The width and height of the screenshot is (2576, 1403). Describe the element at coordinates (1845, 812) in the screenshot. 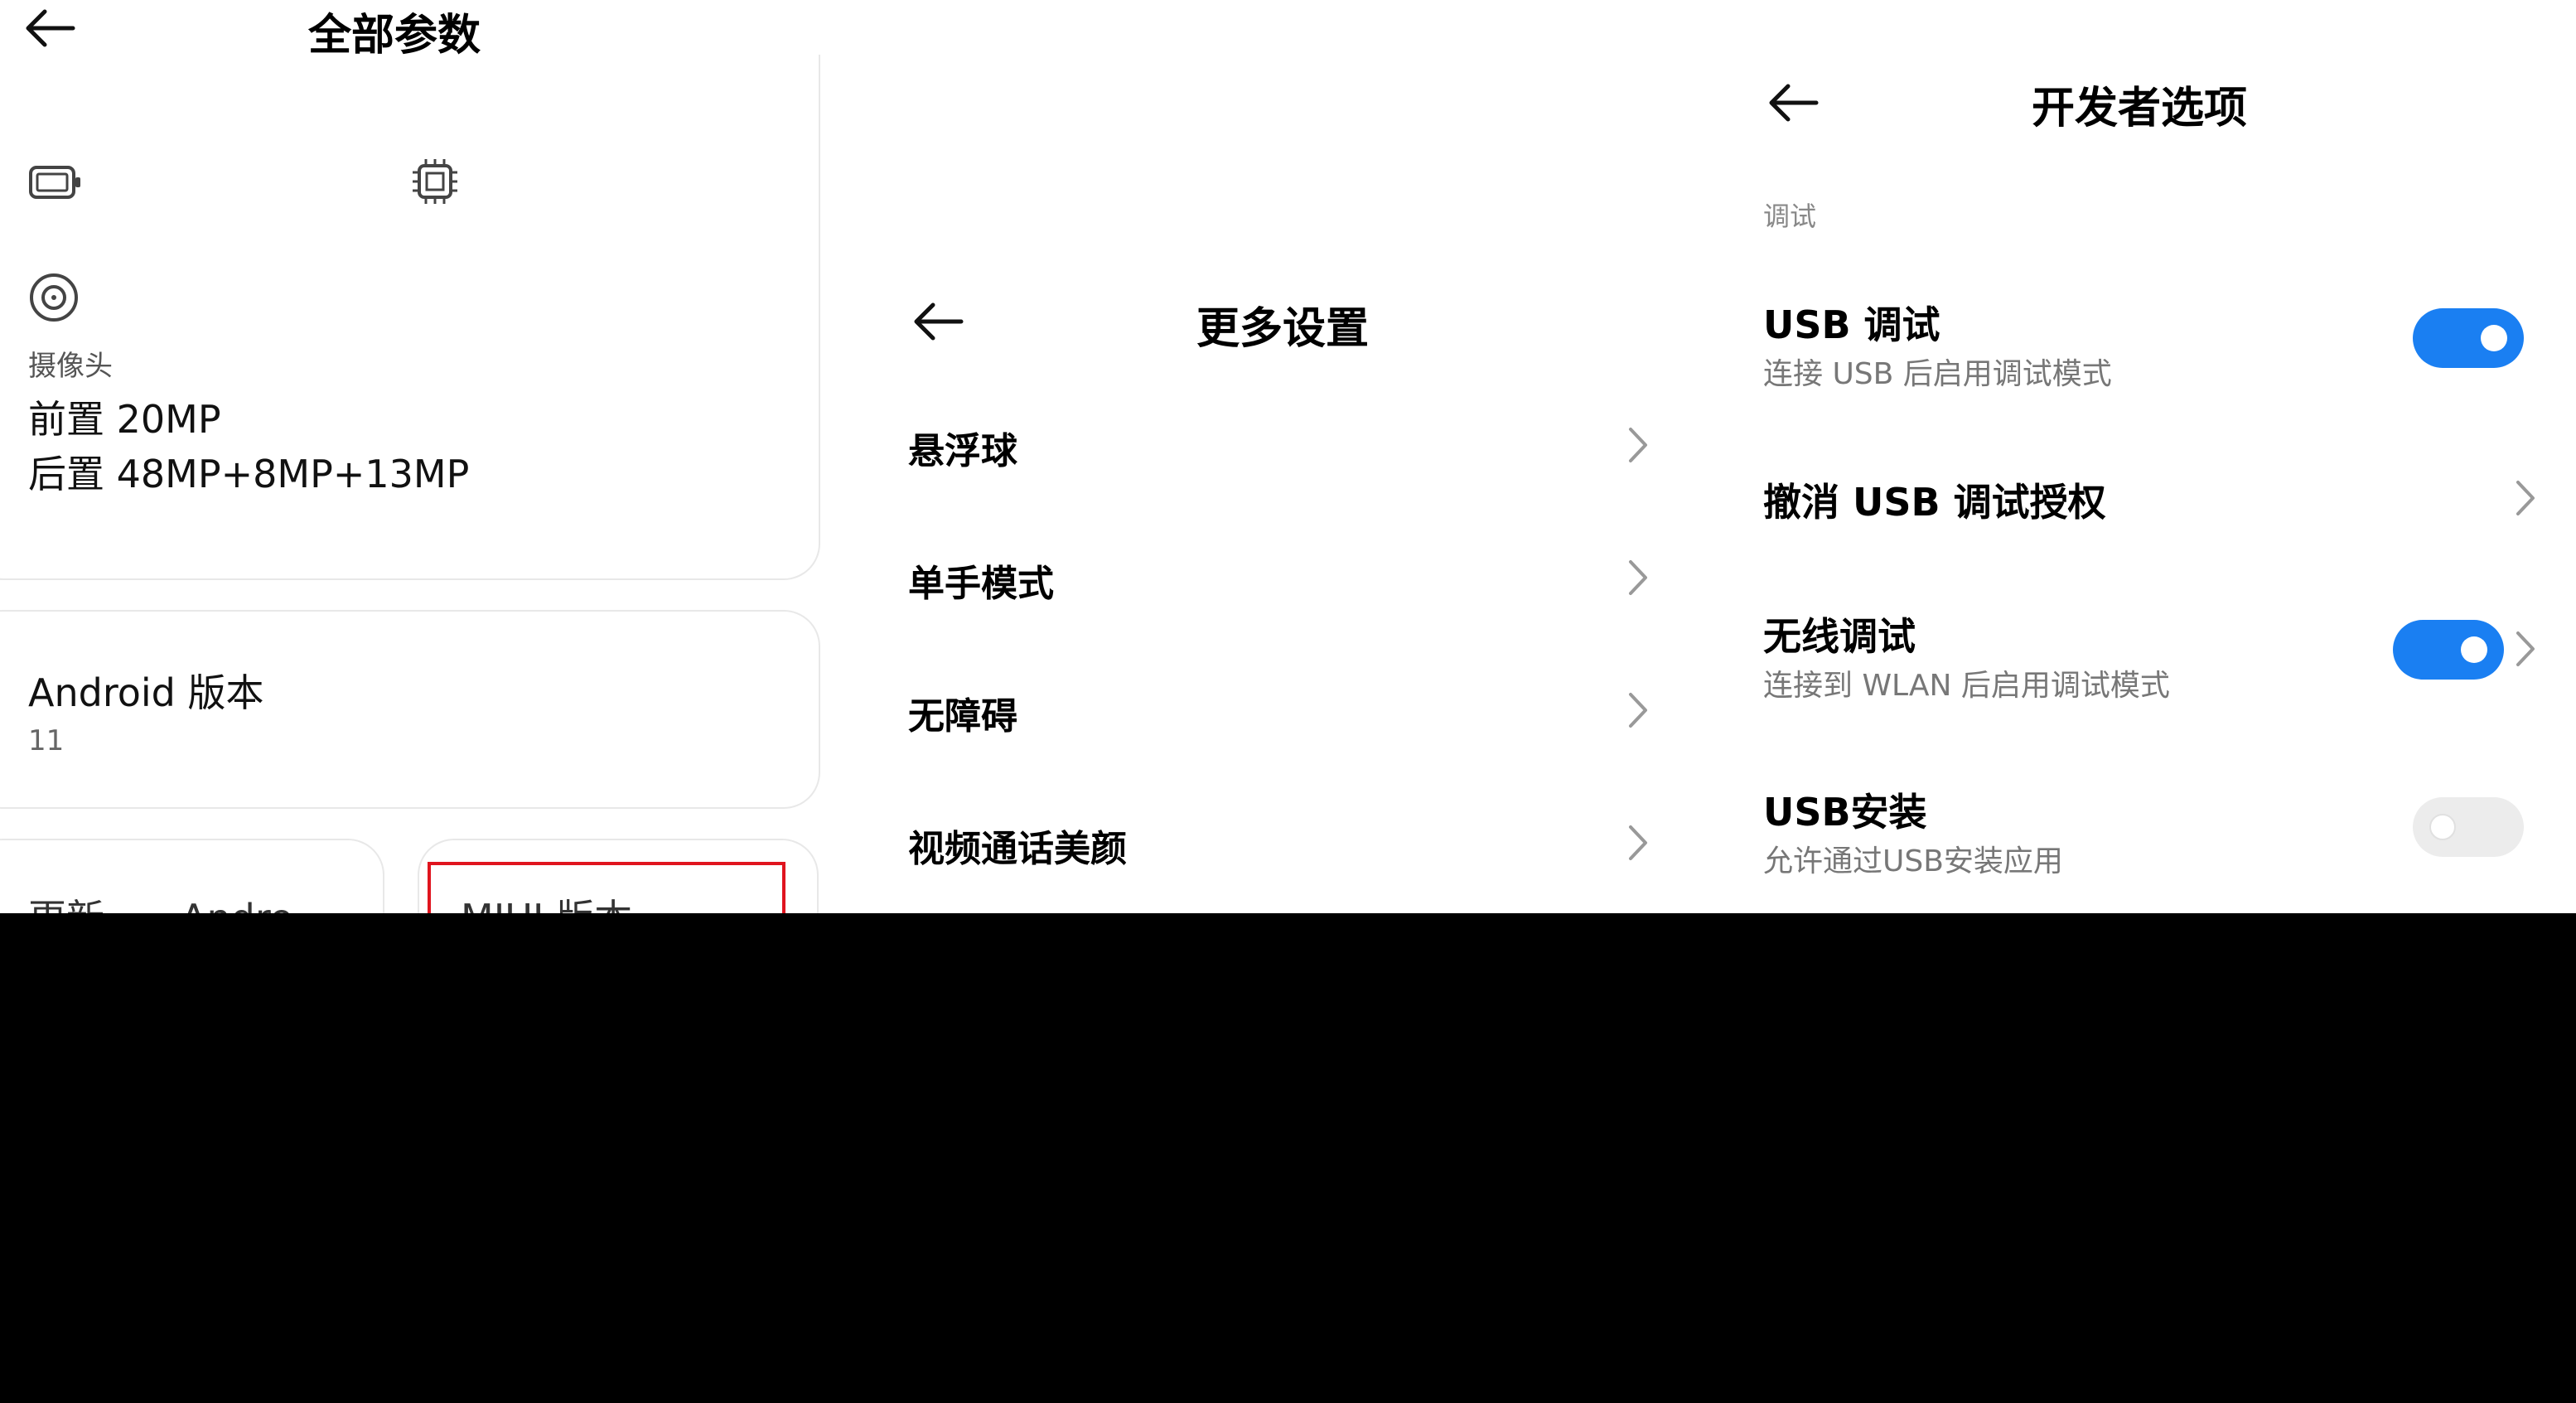

I see `setting-title: USB安装` at that location.